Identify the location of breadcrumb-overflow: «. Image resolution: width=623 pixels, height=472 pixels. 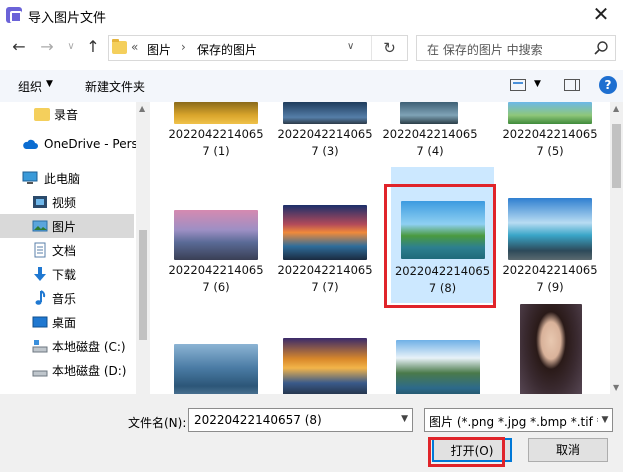
(134, 47).